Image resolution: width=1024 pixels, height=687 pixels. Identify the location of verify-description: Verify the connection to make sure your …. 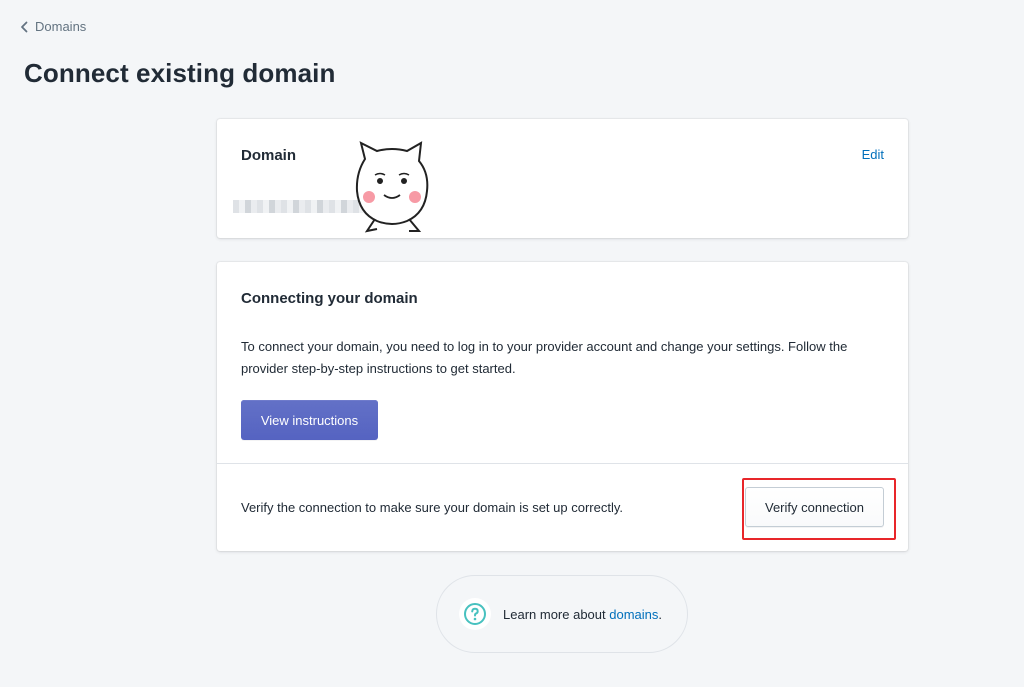
(432, 507).